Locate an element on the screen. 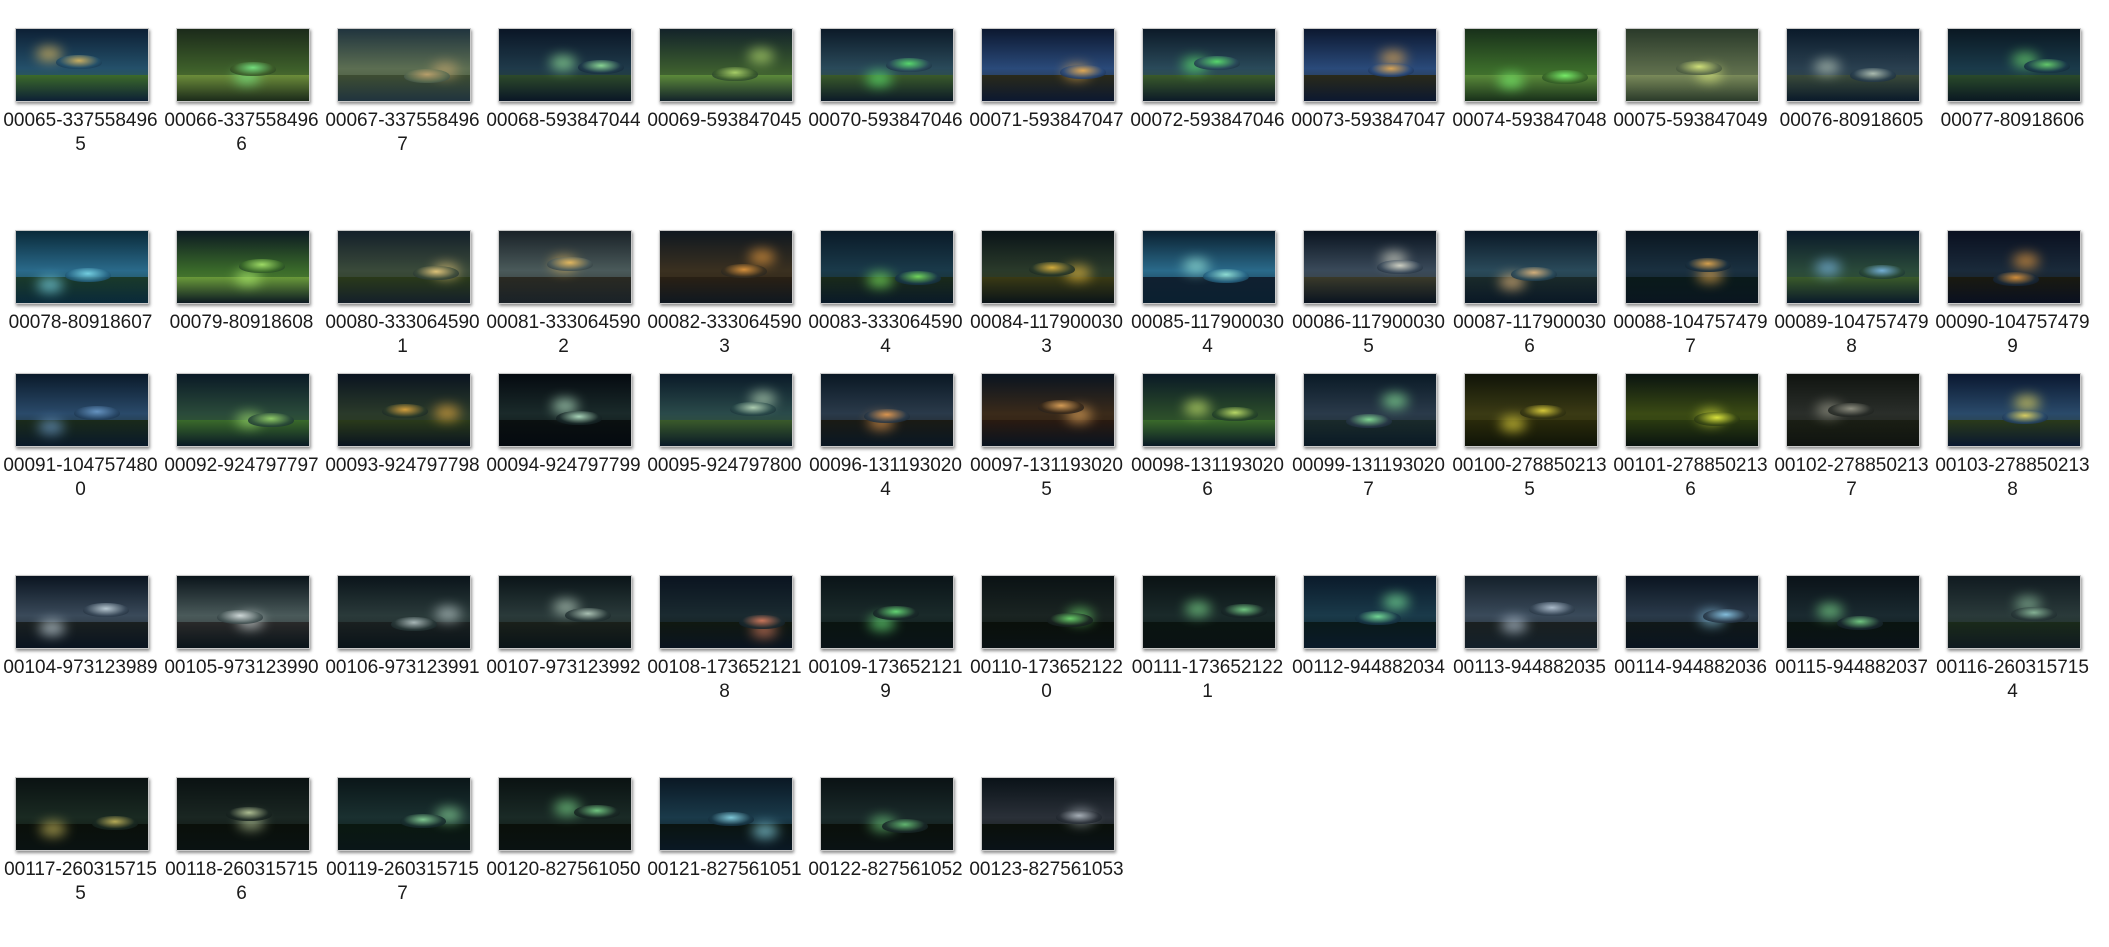  file-name: 00068-593847044 is located at coordinates (563, 120).